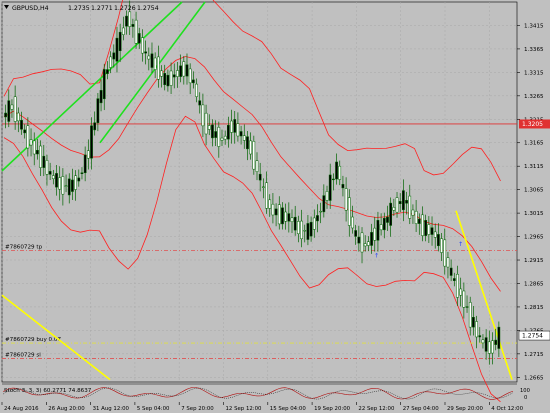  Describe the element at coordinates (79, 8) in the screenshot. I see `ohlc-open: 1.2735` at that location.